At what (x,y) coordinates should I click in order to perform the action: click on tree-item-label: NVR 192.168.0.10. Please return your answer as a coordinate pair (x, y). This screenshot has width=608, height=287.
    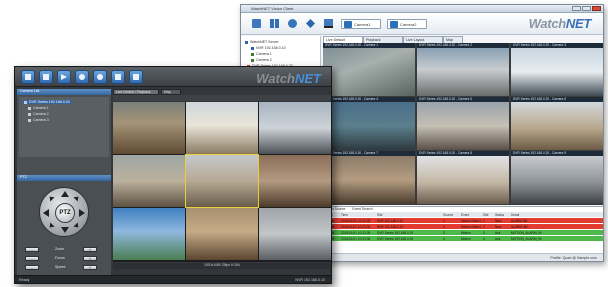
    Looking at the image, I should click on (271, 48).